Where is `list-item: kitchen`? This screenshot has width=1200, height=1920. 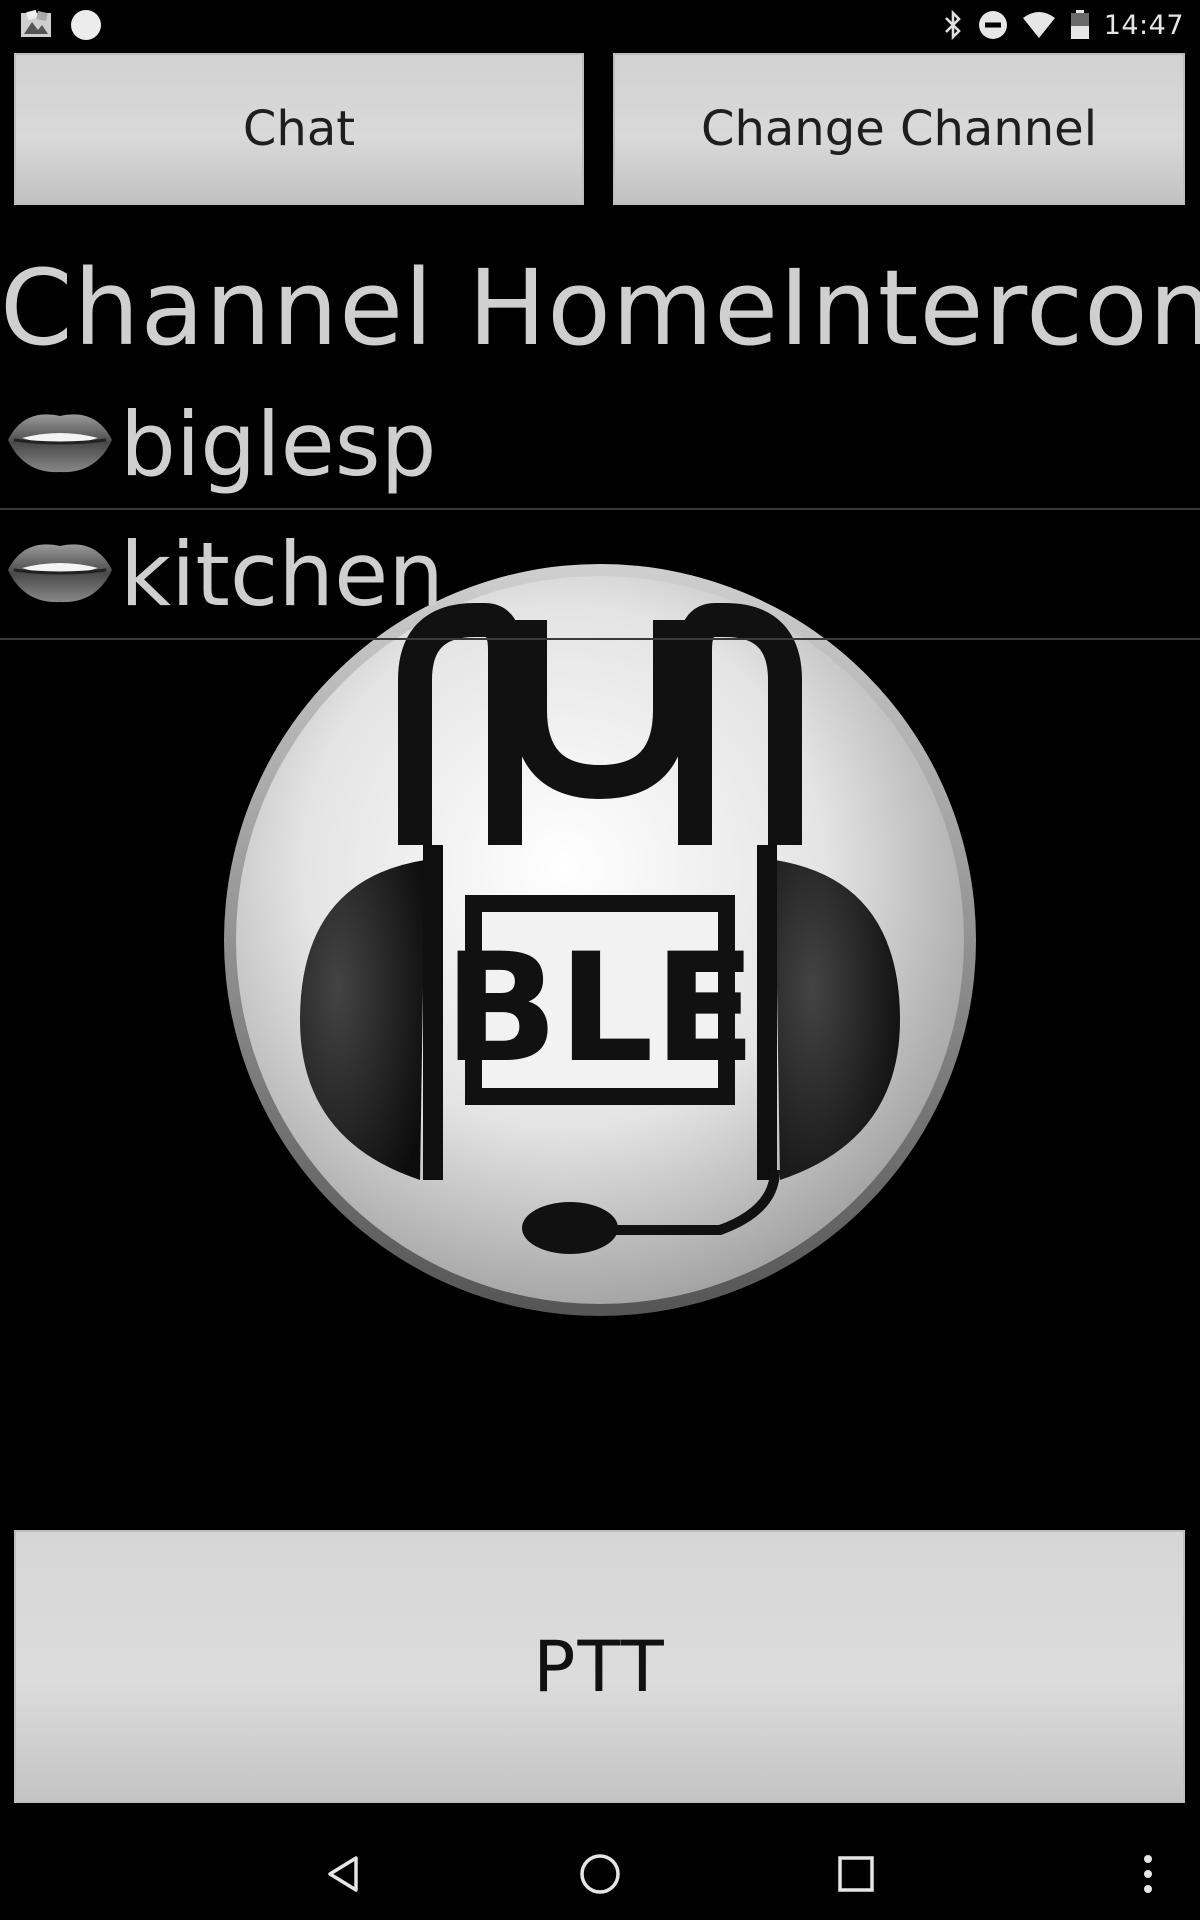 list-item: kitchen is located at coordinates (600, 575).